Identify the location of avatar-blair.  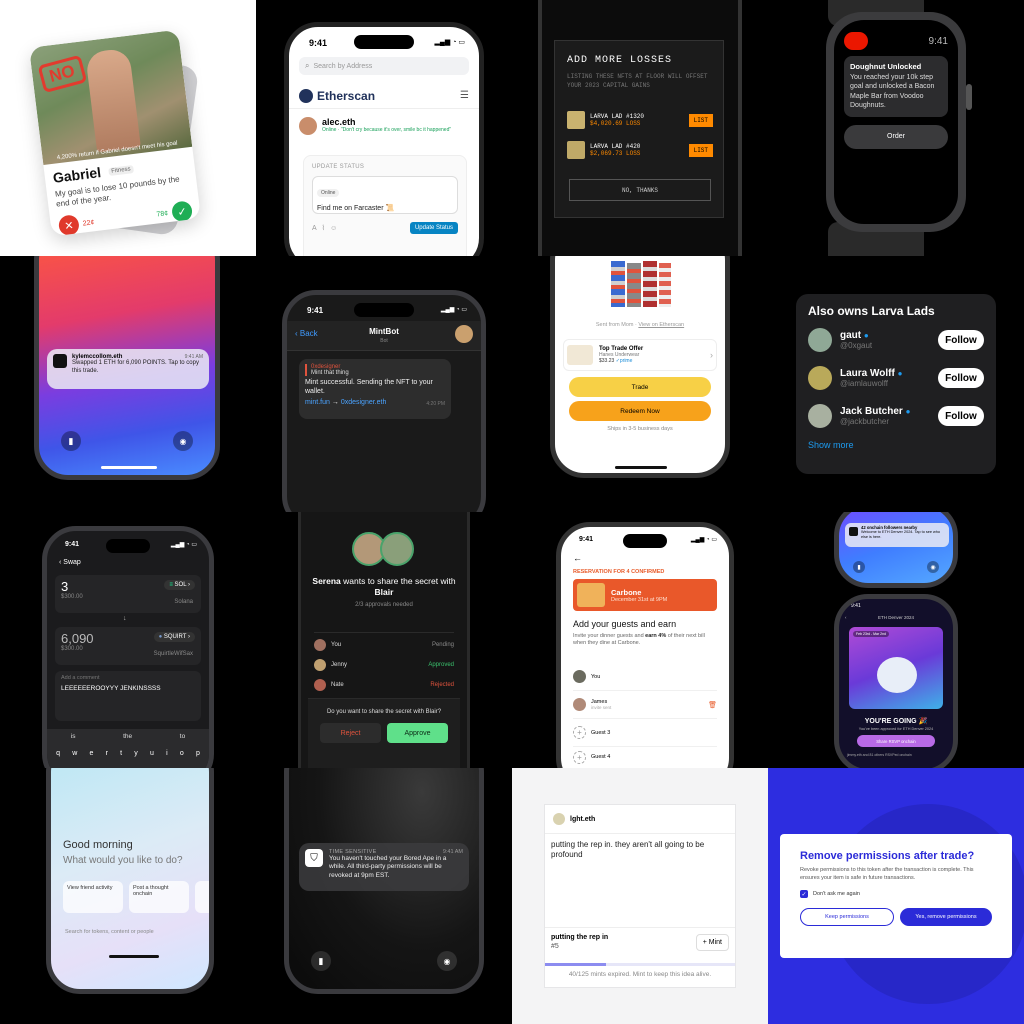
(397, 549).